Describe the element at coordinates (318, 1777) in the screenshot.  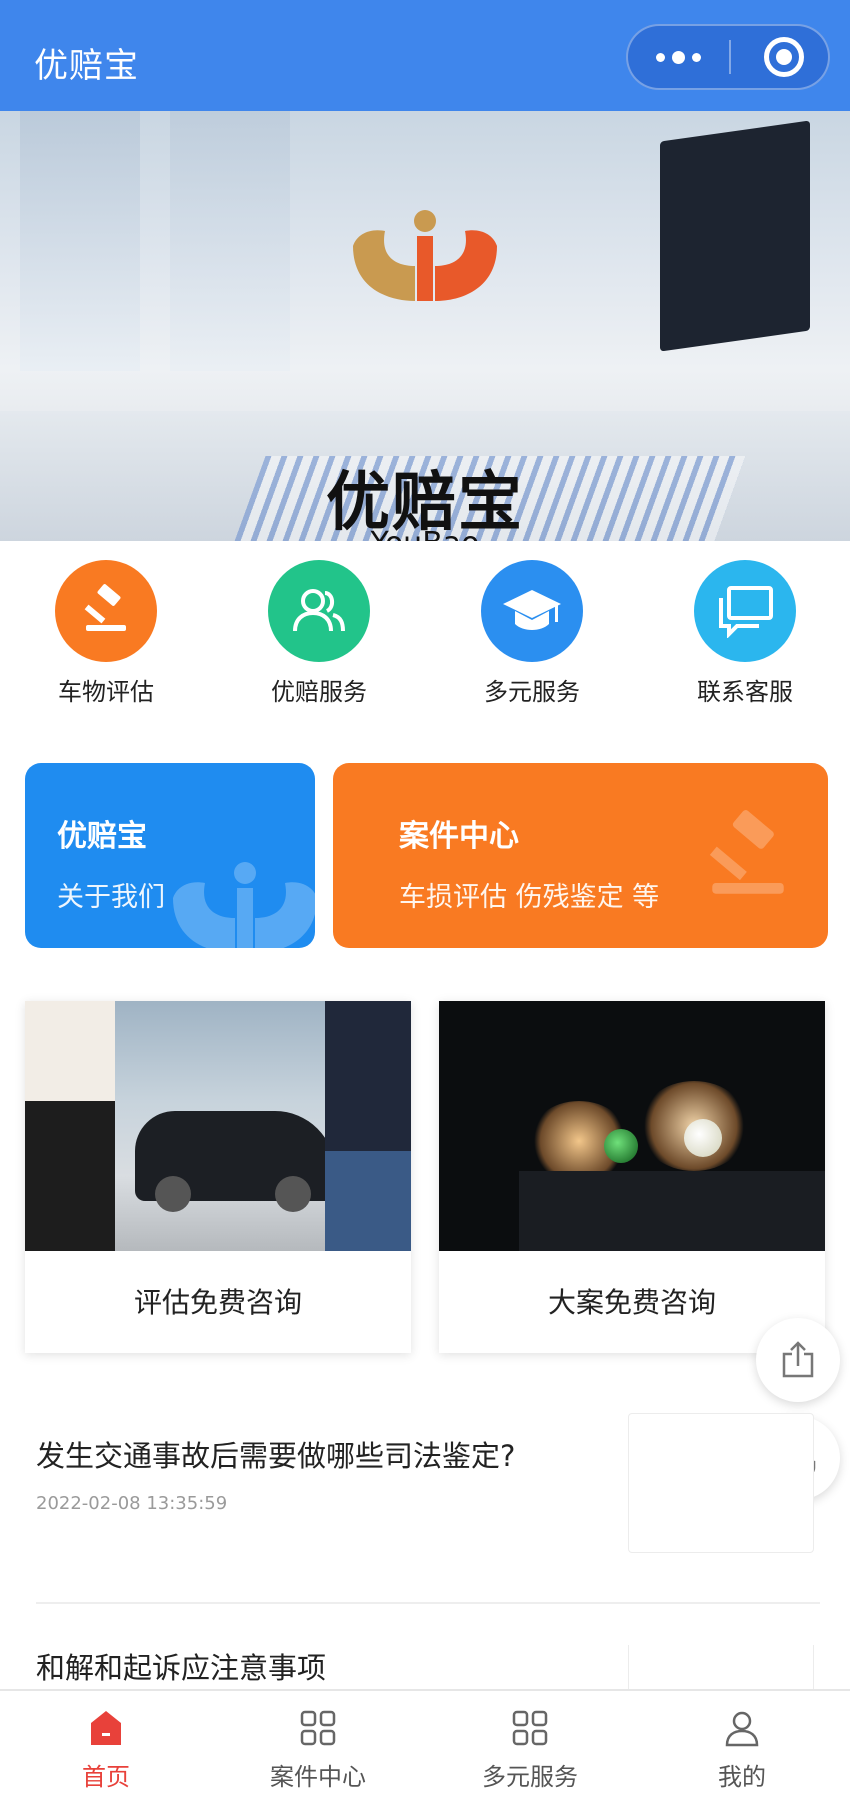
I see `tab-label: 案件中心` at that location.